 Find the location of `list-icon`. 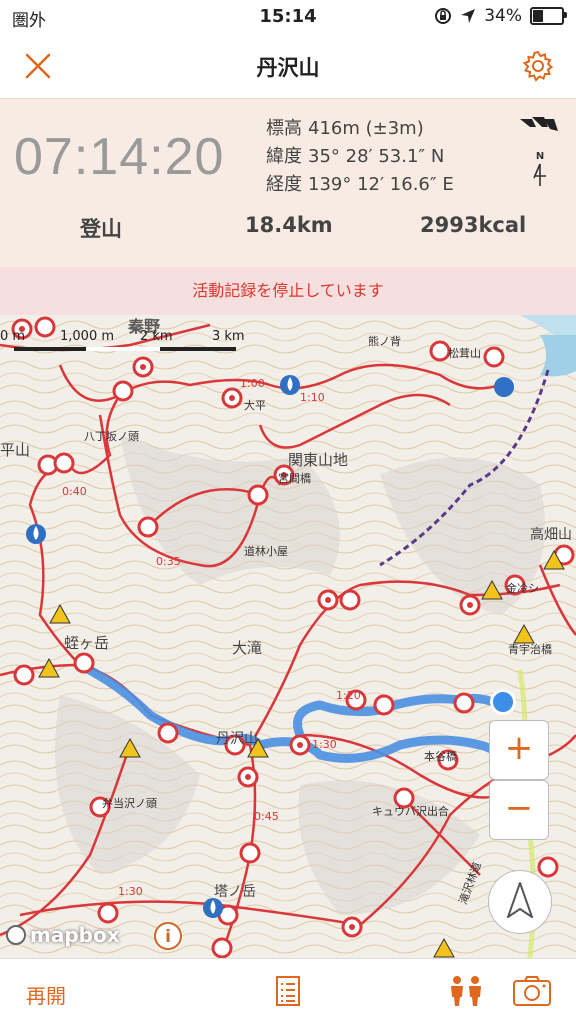

list-icon is located at coordinates (288, 991).